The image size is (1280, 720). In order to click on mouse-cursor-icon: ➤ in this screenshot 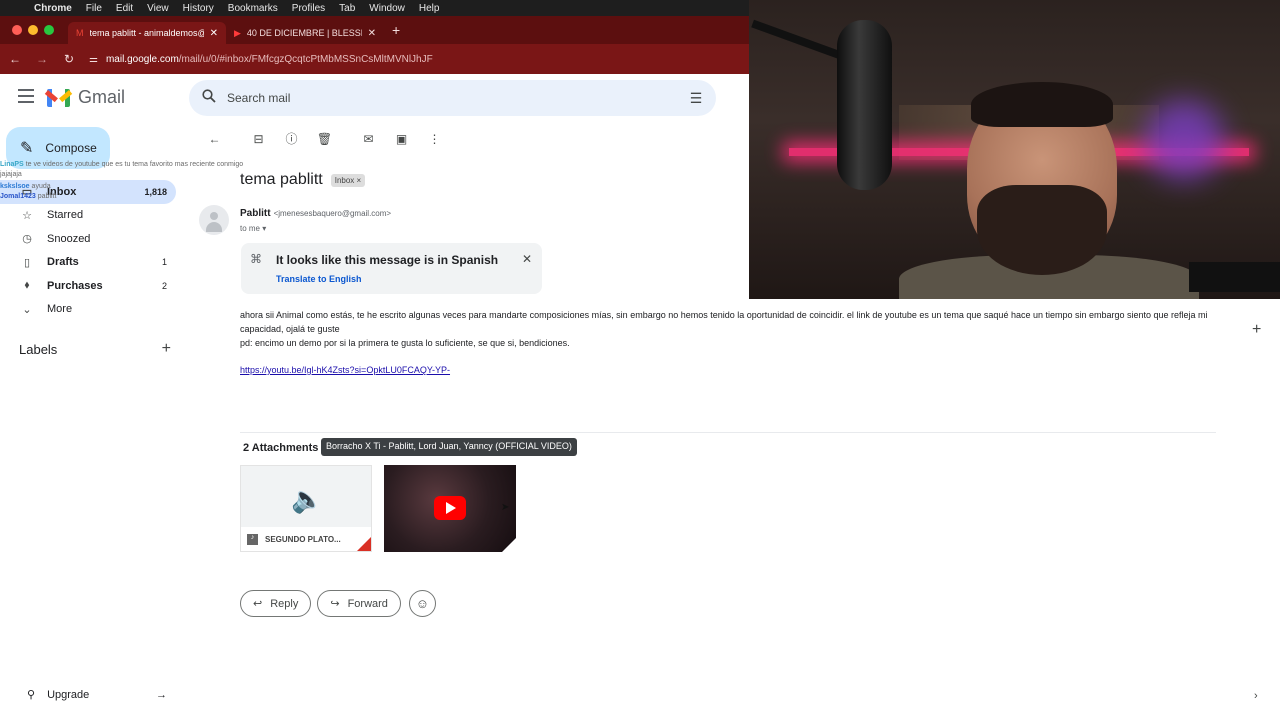, I will do `click(505, 507)`.